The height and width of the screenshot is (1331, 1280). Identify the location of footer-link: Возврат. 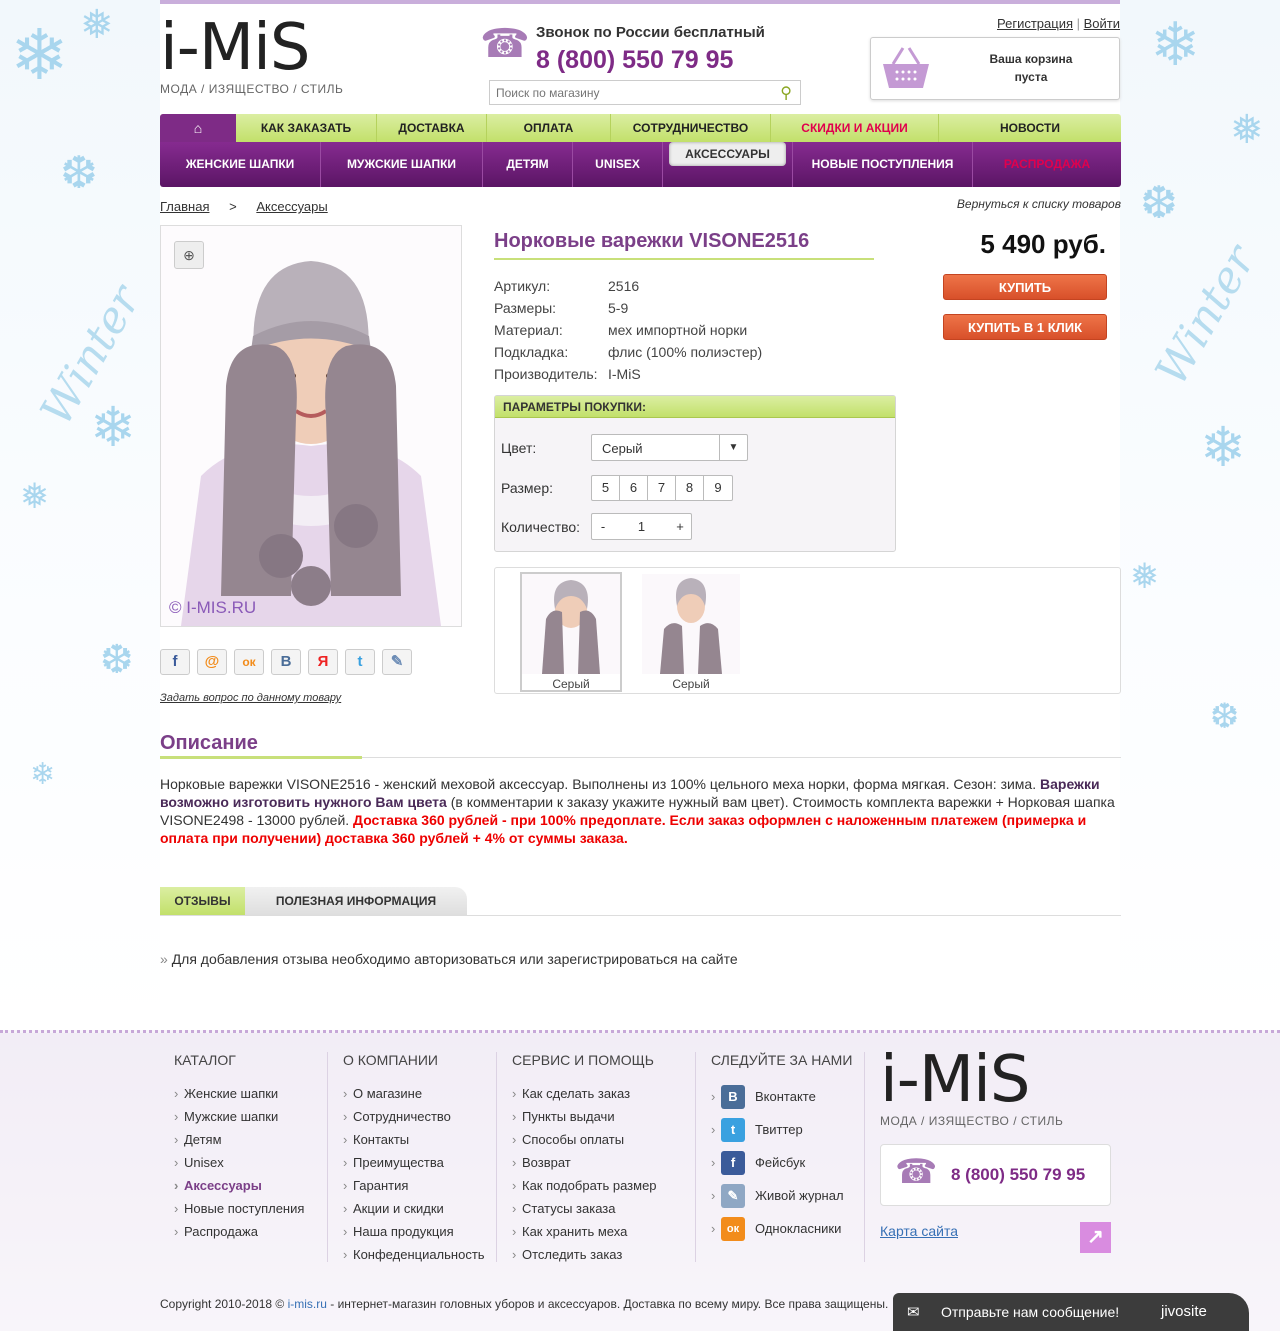
(584, 1166).